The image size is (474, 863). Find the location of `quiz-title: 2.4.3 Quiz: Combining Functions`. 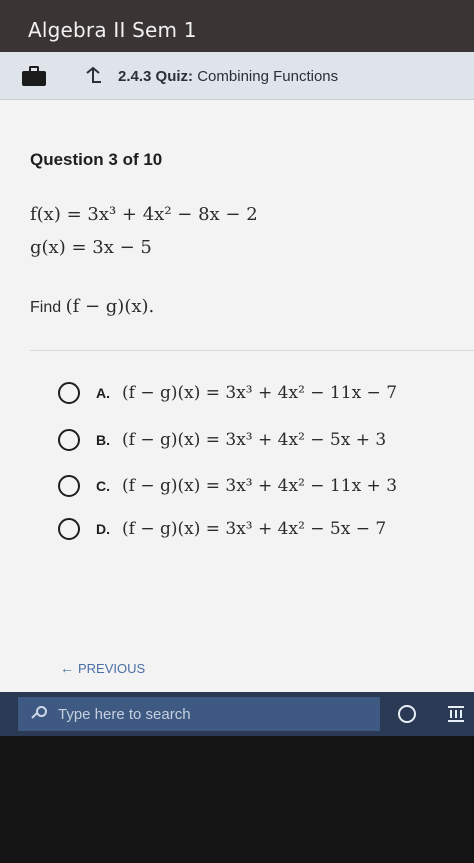

quiz-title: 2.4.3 Quiz: Combining Functions is located at coordinates (228, 76).